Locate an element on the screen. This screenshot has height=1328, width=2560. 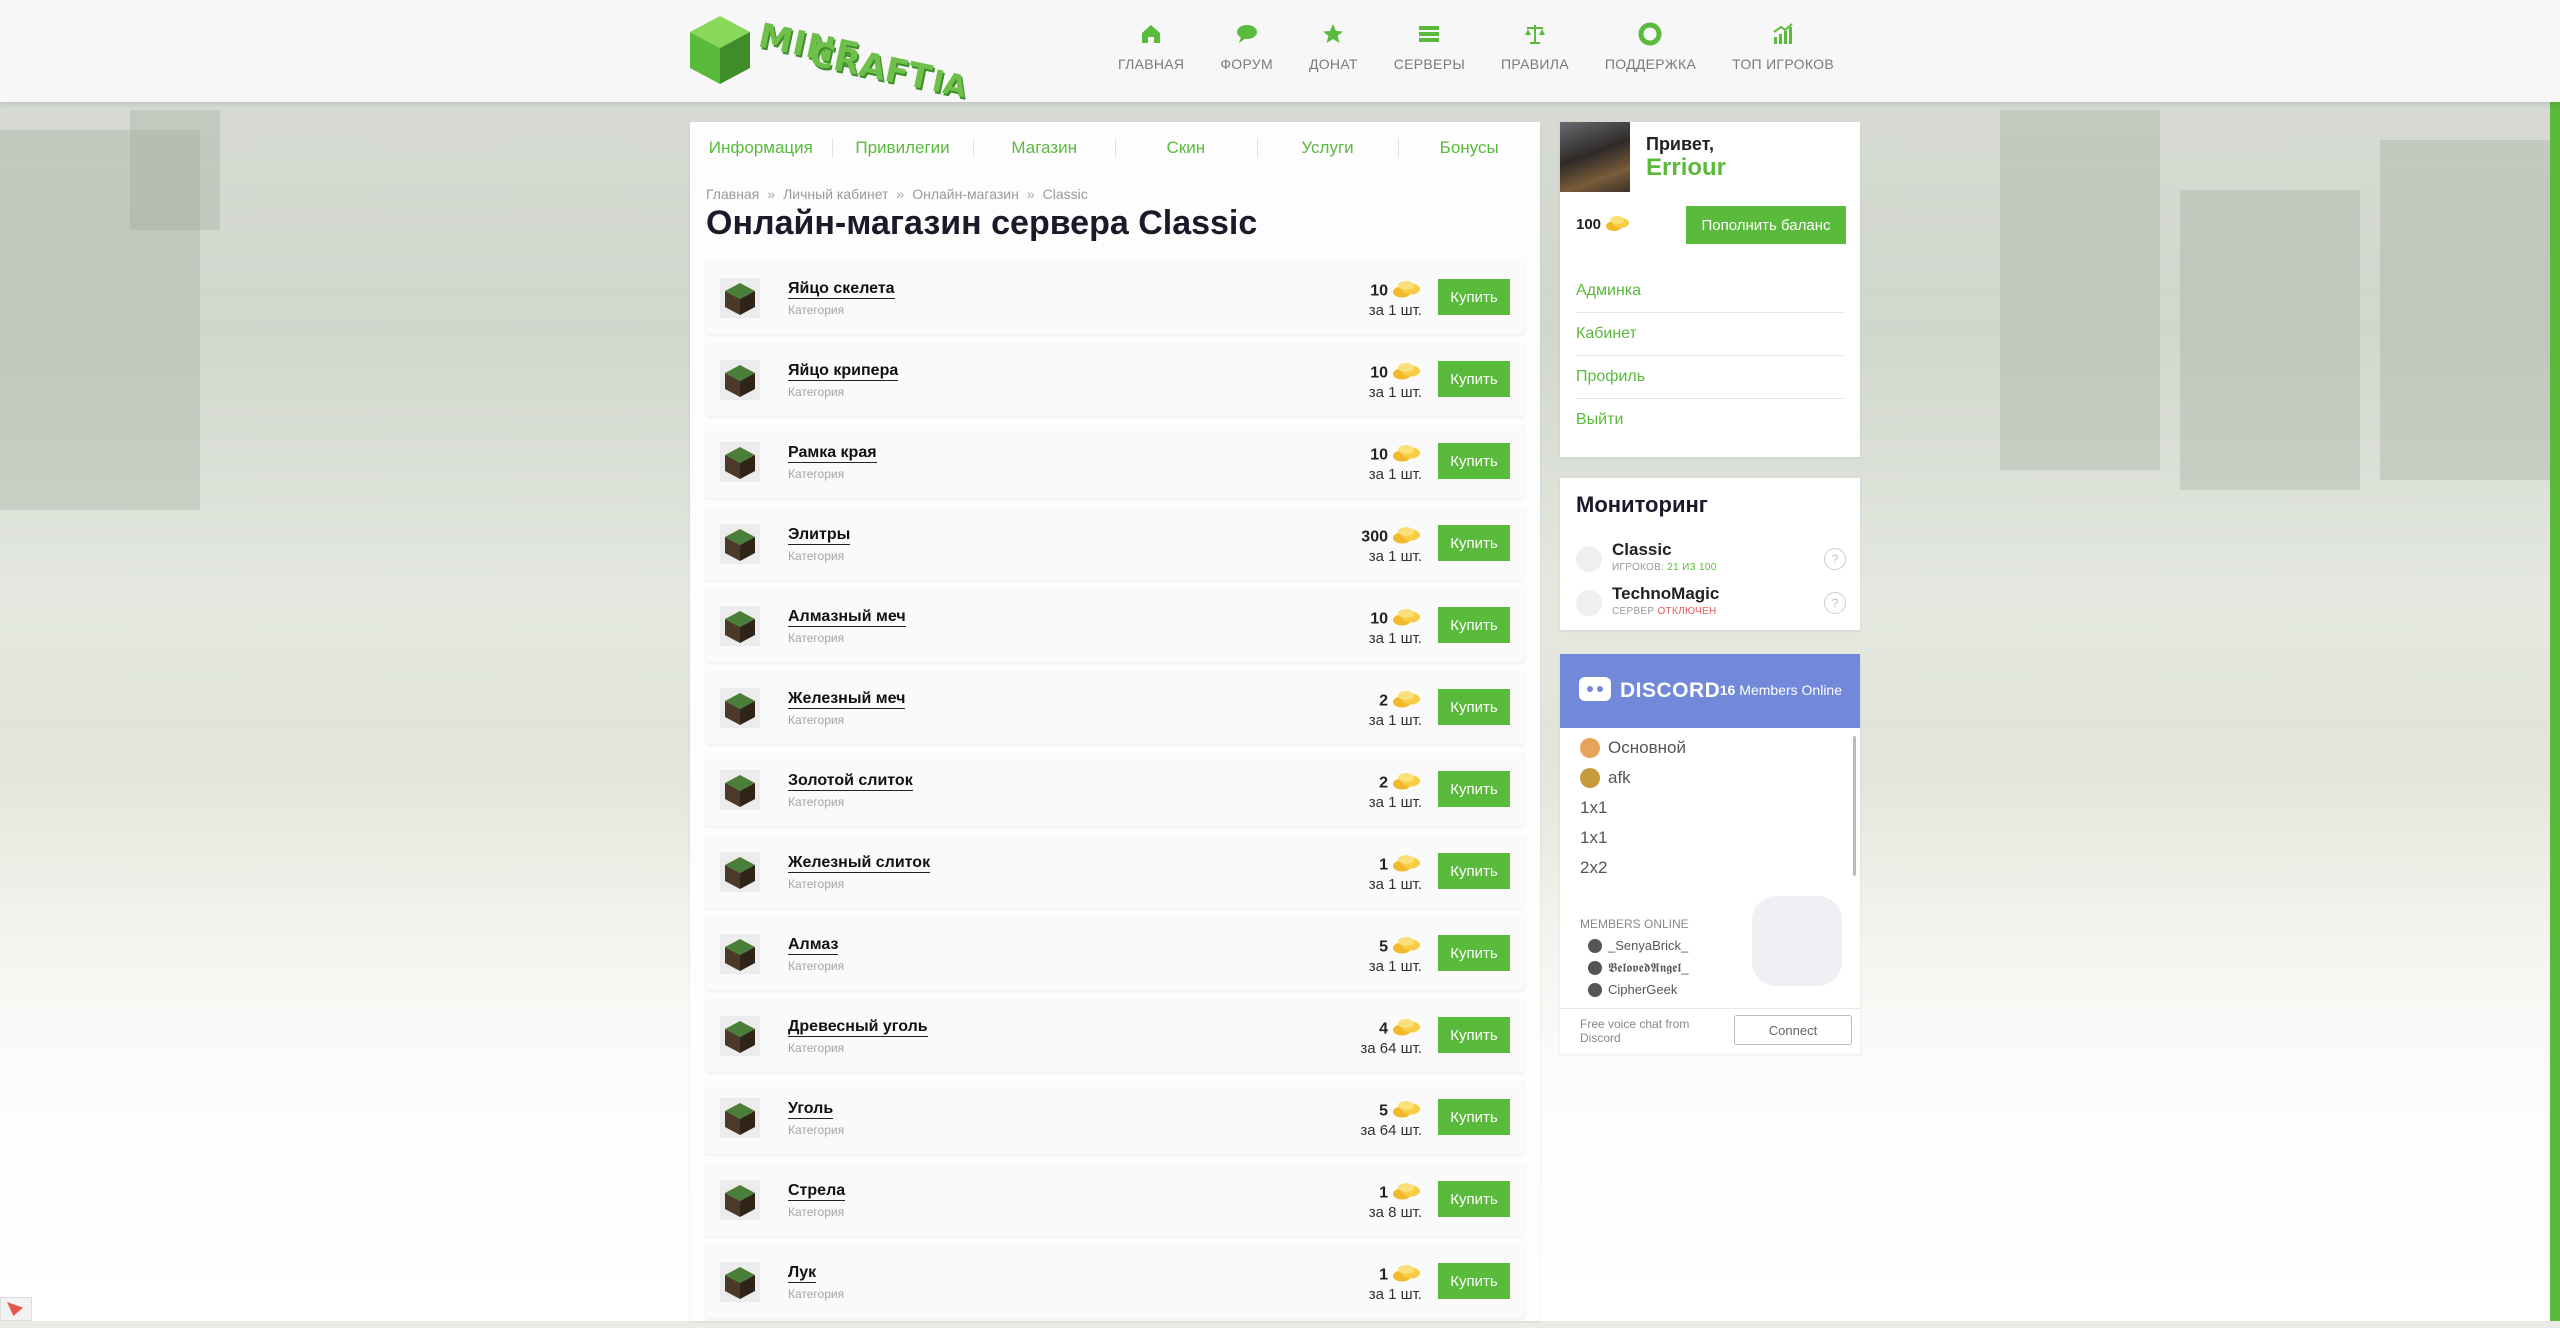
site-logo: MINE CRAFTIA is located at coordinates (829, 58).